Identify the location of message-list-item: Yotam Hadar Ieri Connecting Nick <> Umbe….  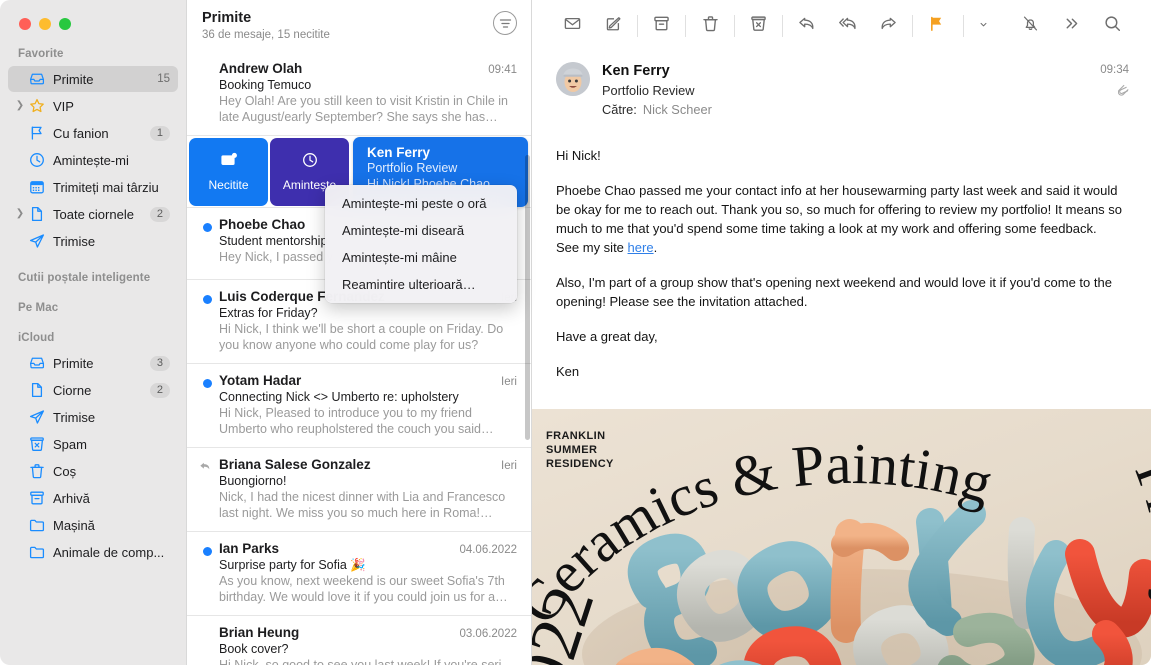
(359, 405).